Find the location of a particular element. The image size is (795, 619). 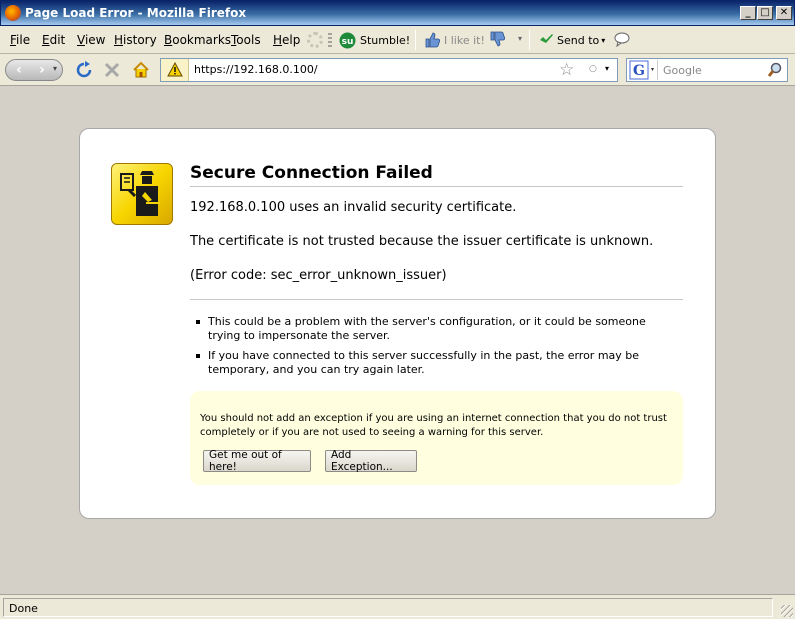

magnifier-icon is located at coordinates (774, 69).